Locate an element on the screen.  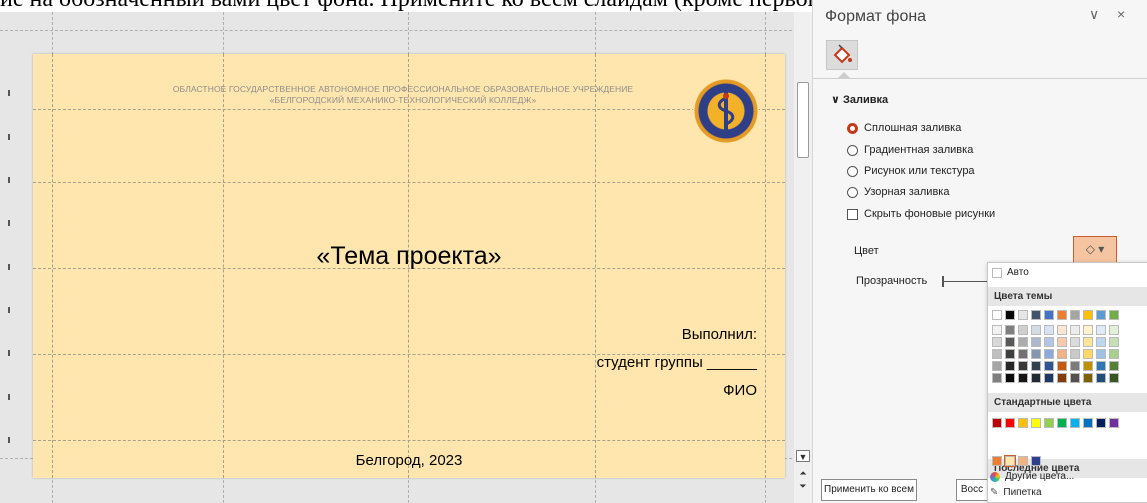
scroll-down-icon: ▼ is located at coordinates (803, 456).